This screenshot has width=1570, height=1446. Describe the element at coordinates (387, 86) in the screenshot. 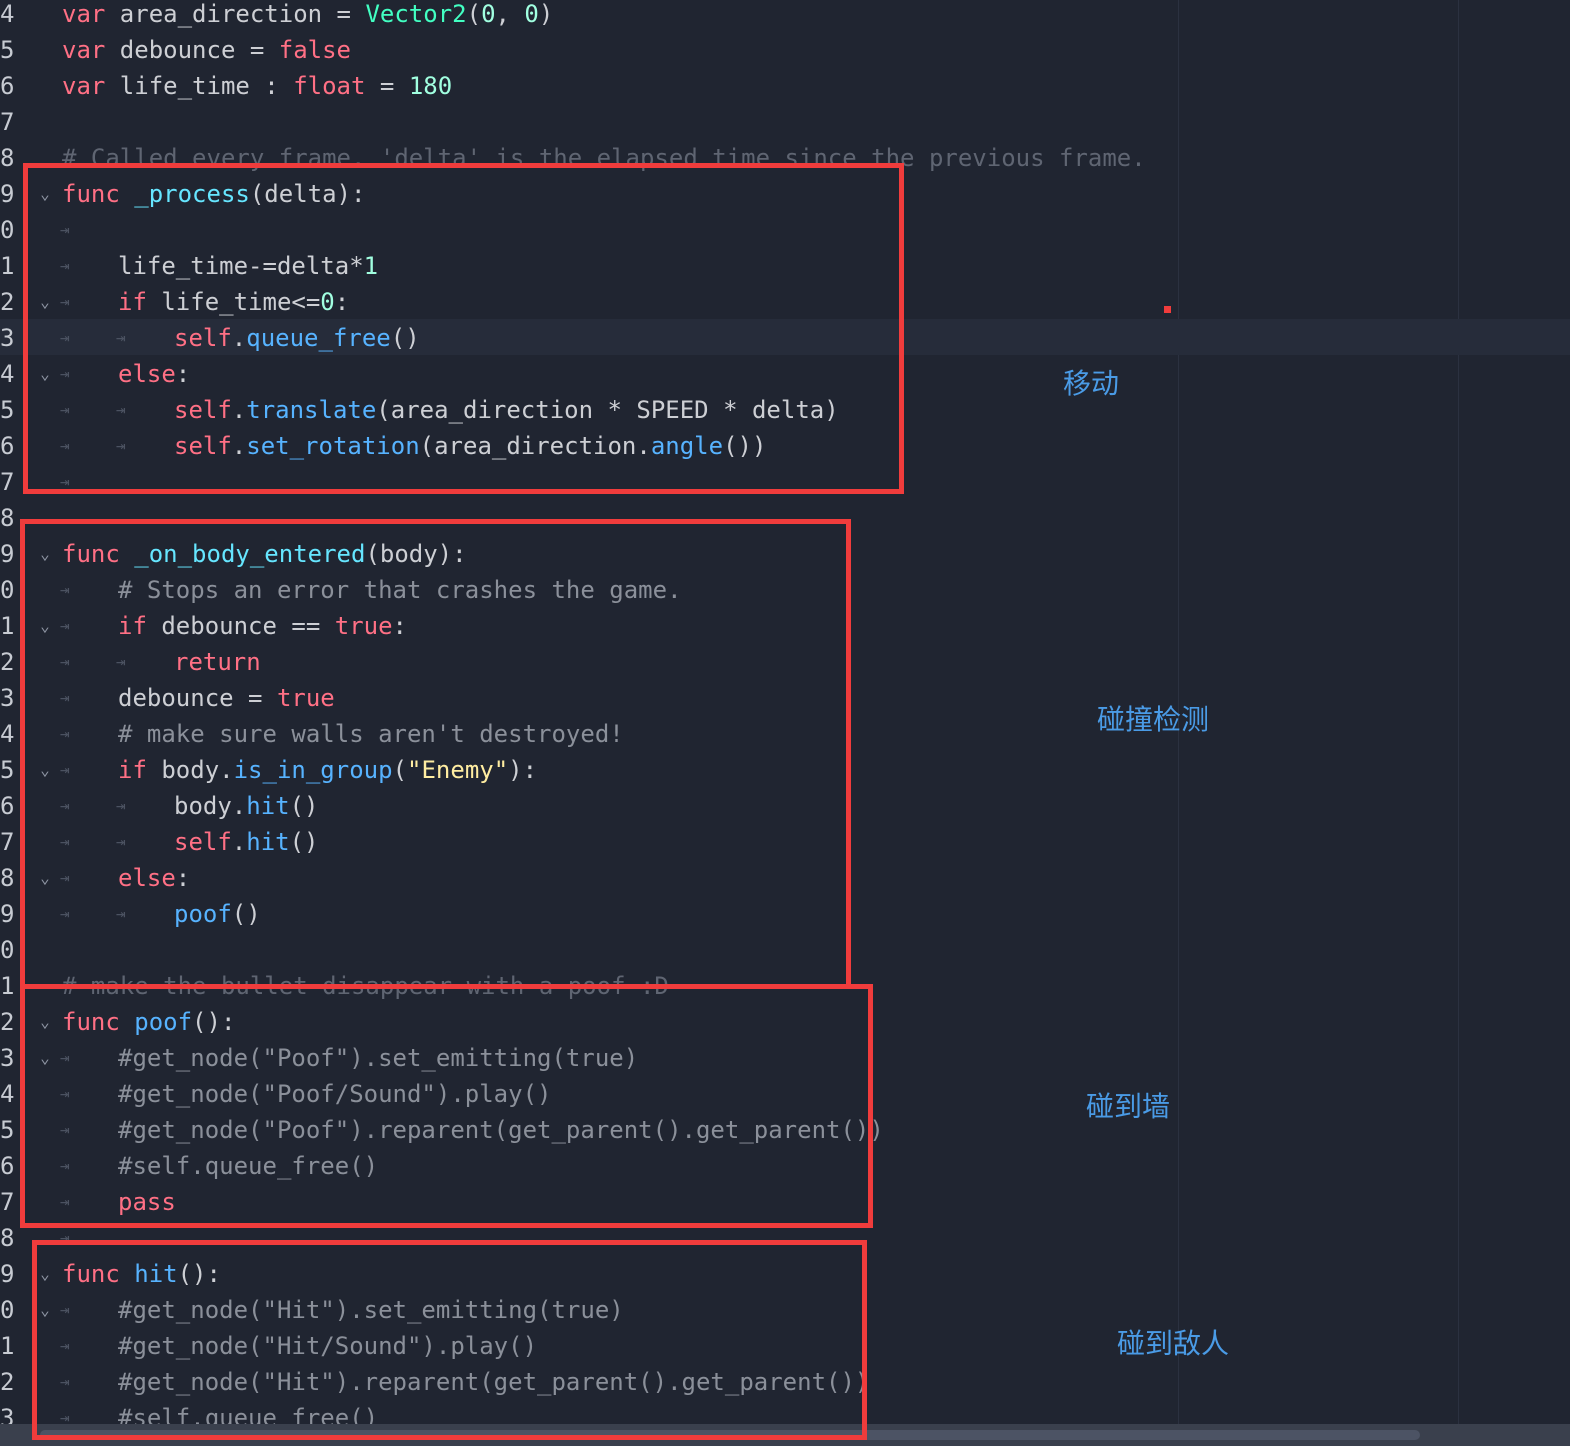

I see `code-token: =` at that location.